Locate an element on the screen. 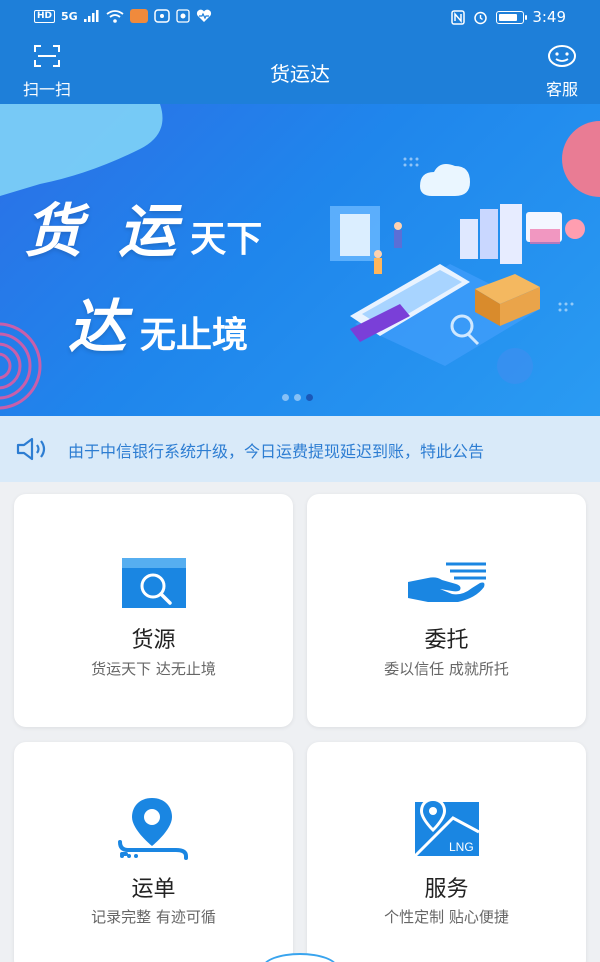 Image resolution: width=600 pixels, height=962 pixels. slogan-line-2: 达无止境 is located at coordinates (158, 322).